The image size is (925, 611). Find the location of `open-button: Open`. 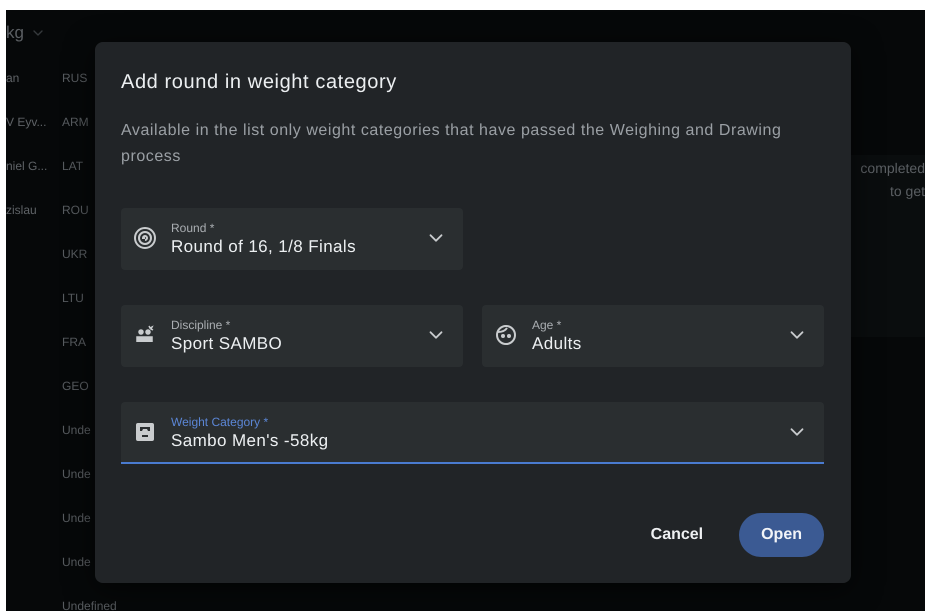

open-button: Open is located at coordinates (781, 535).